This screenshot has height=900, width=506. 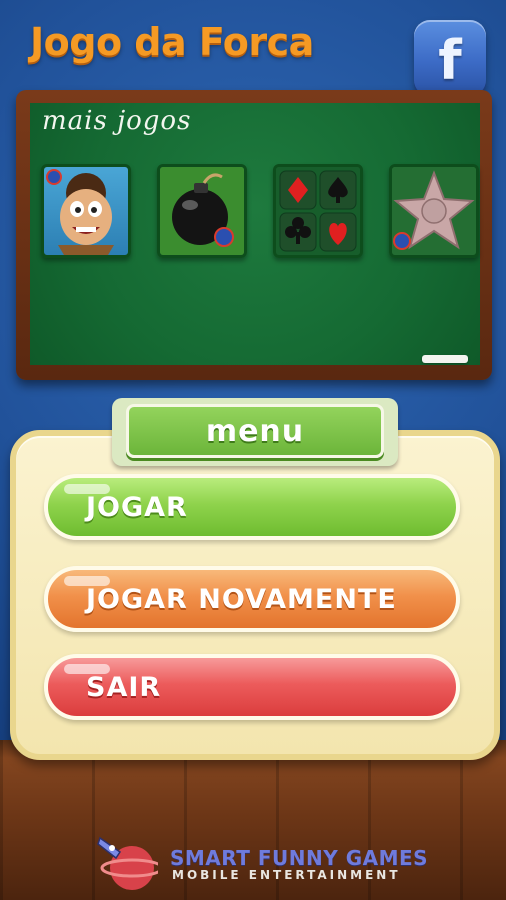 I want to click on menu-title-banner: menu, so click(x=255, y=431).